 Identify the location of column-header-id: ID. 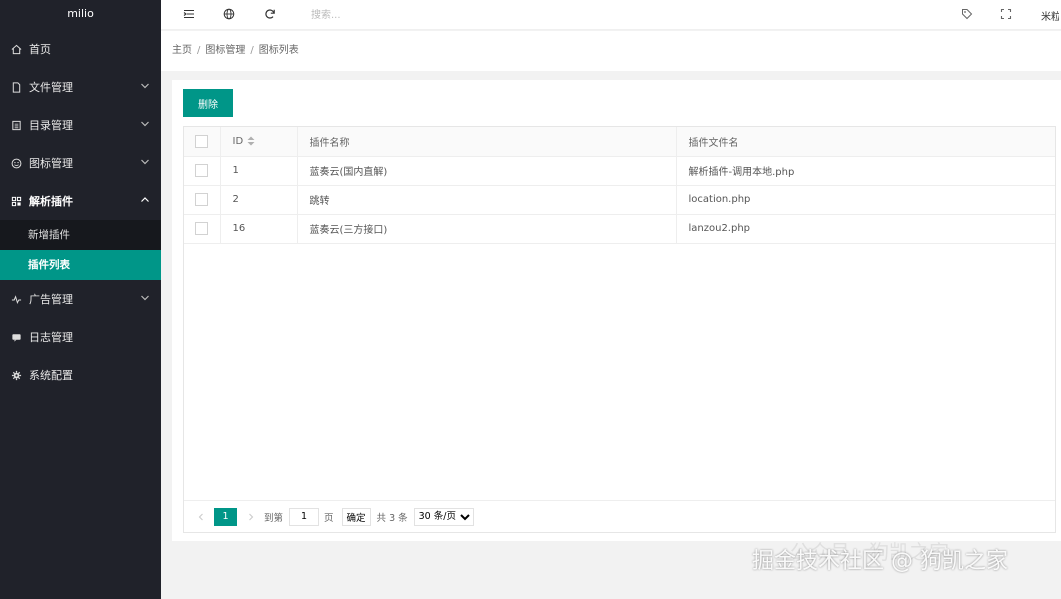
(259, 142).